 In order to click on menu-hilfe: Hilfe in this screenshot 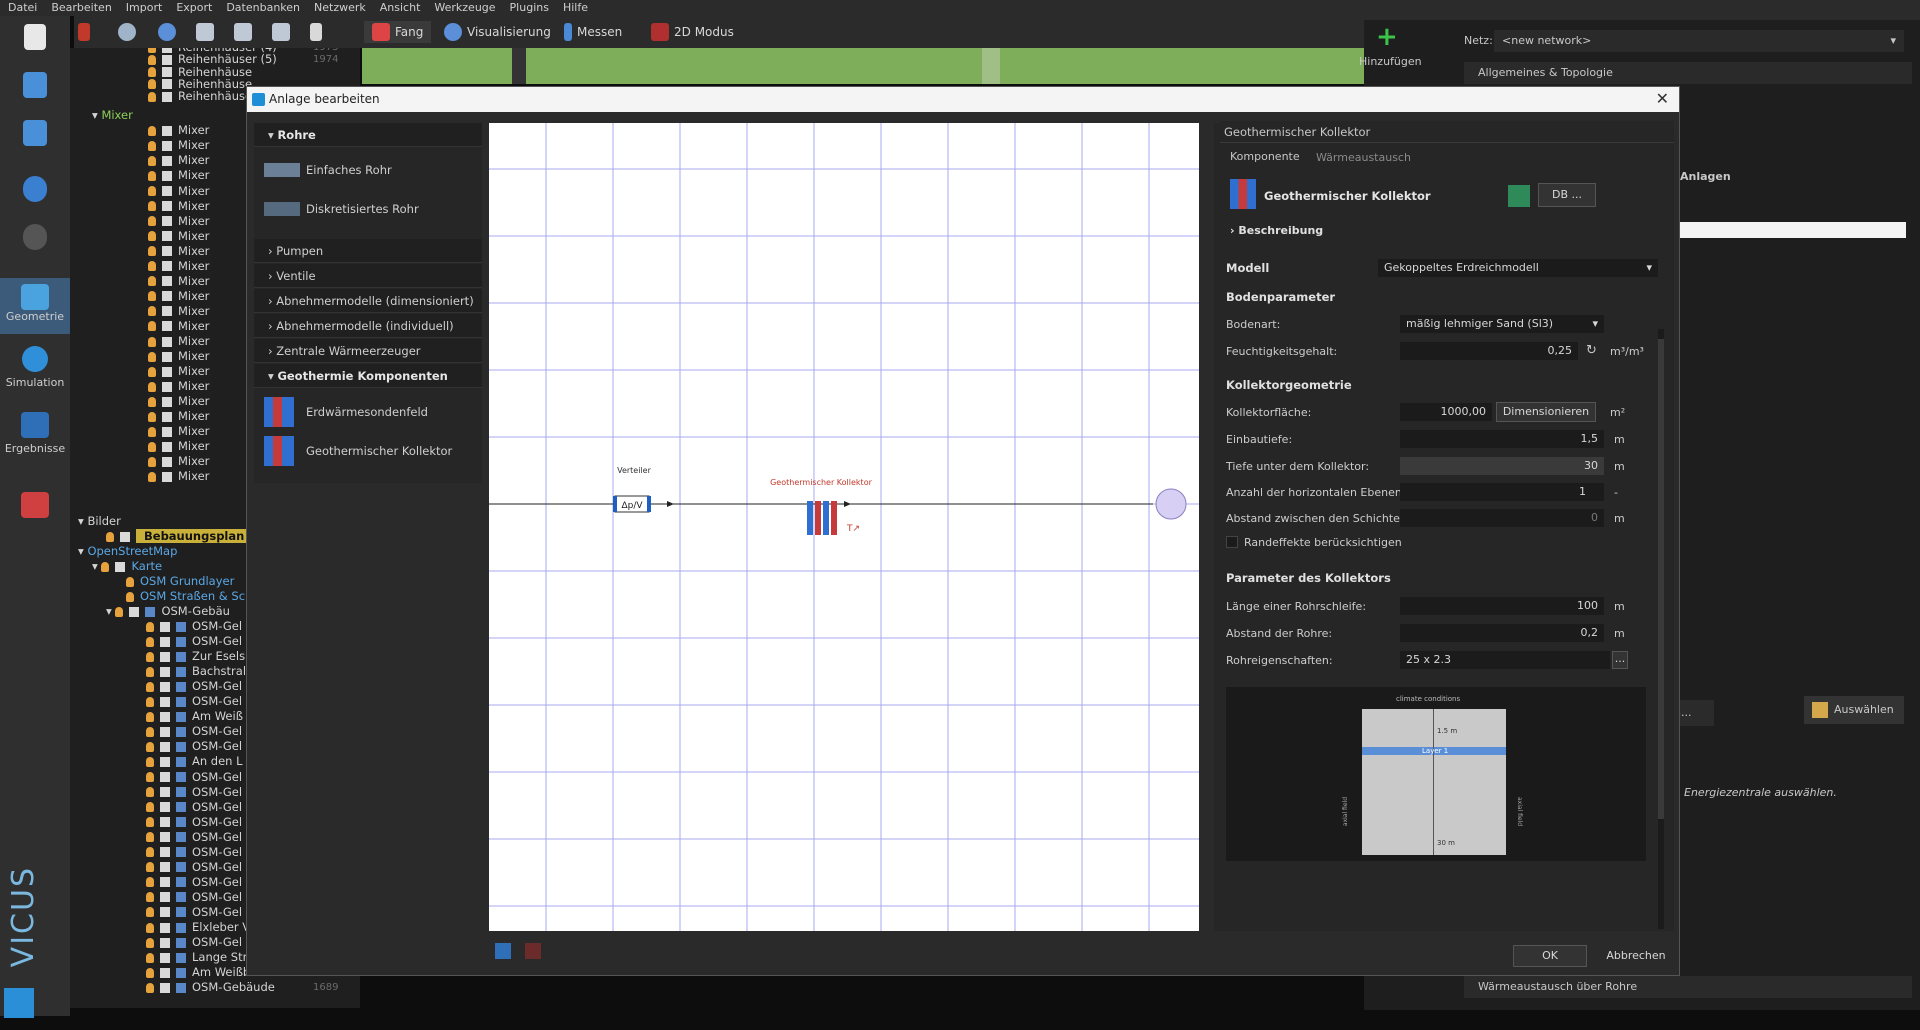, I will do `click(575, 8)`.